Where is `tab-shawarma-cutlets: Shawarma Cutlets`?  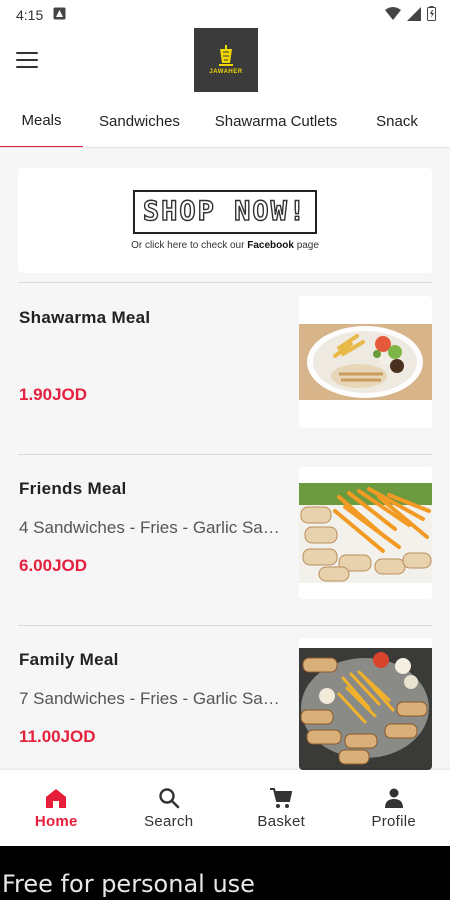
tab-shawarma-cutlets: Shawarma Cutlets is located at coordinates (276, 121).